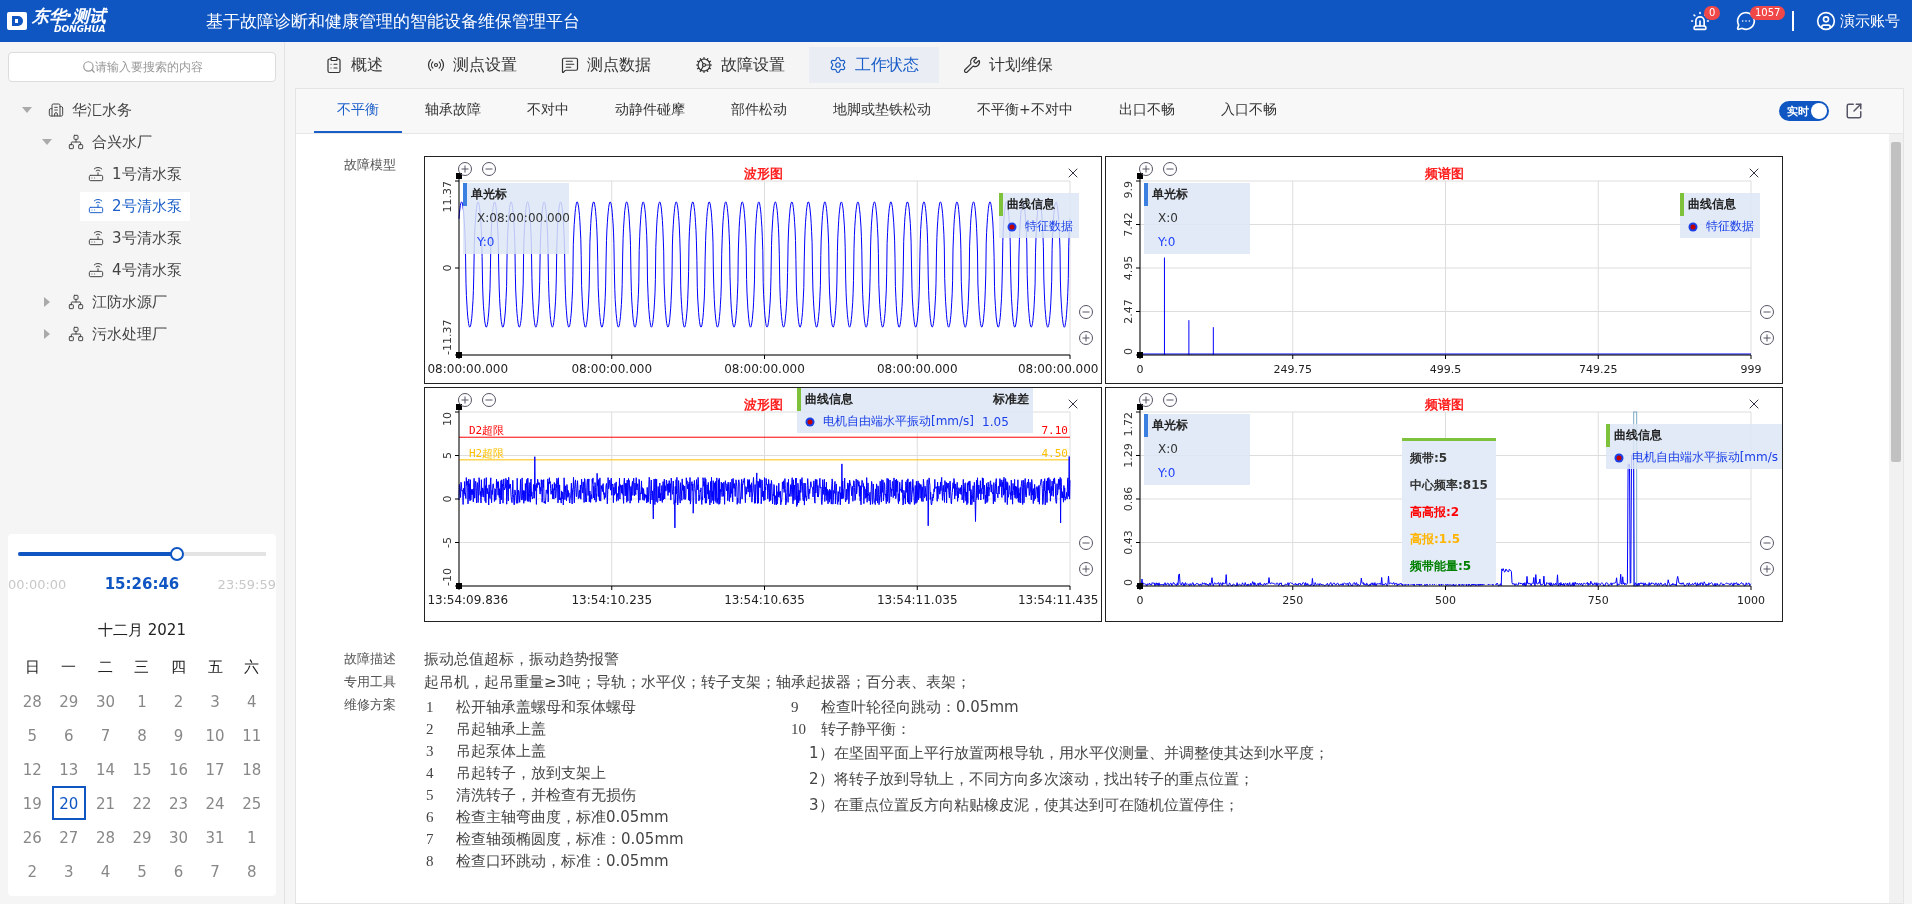  What do you see at coordinates (1025, 111) in the screenshot?
I see `fault-tab: 不平衡+不对中` at bounding box center [1025, 111].